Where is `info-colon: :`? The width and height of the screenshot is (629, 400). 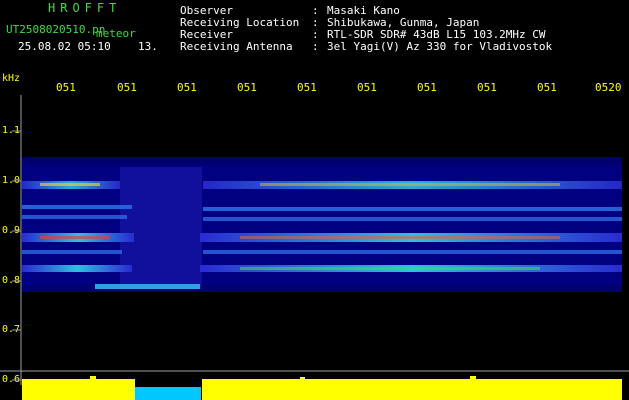 info-colon: : is located at coordinates (315, 46).